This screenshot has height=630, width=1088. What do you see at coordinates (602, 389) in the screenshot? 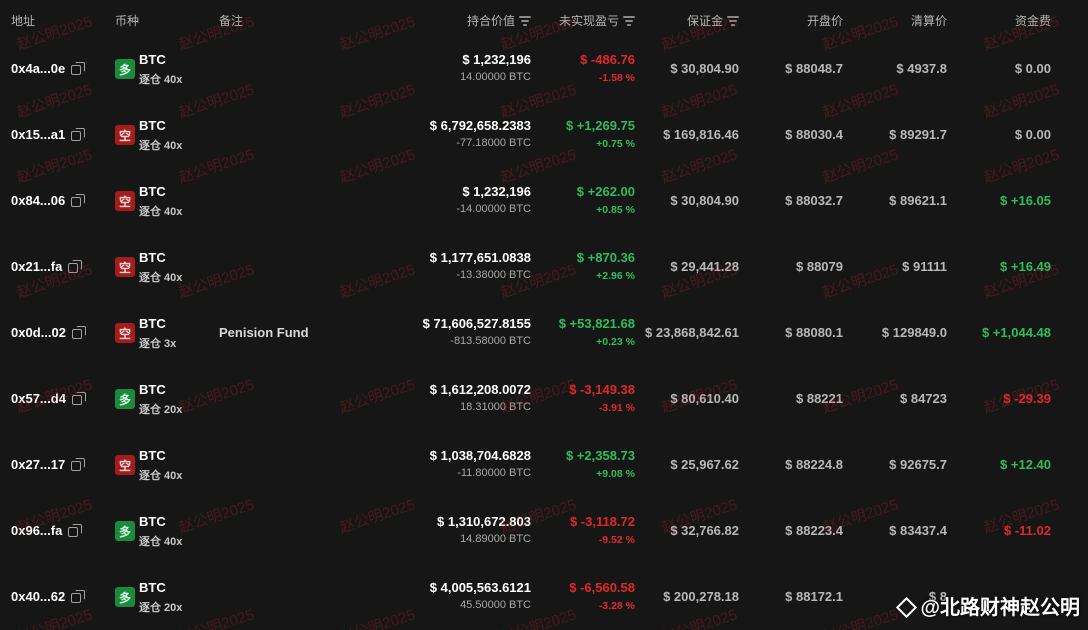
I see `unrealized-pnl: $ -3,149.38` at bounding box center [602, 389].